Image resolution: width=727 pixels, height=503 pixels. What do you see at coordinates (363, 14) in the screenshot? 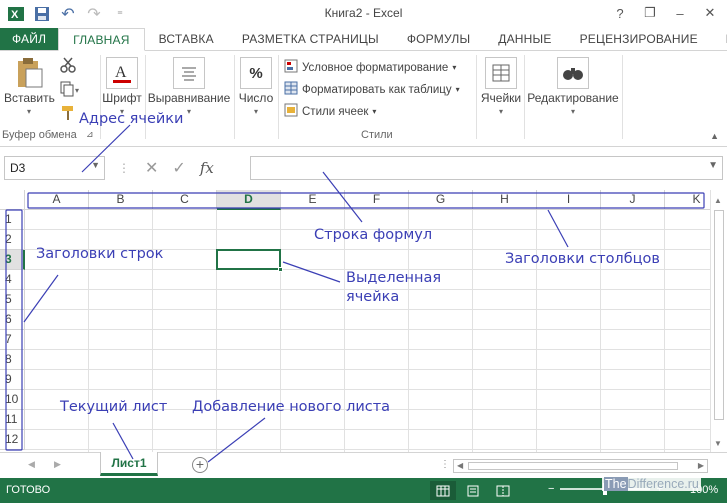
I see `title-bar: X ↶ ↷ ⁼ Книга2 - Excel ? ❐ – ✕` at bounding box center [363, 14].